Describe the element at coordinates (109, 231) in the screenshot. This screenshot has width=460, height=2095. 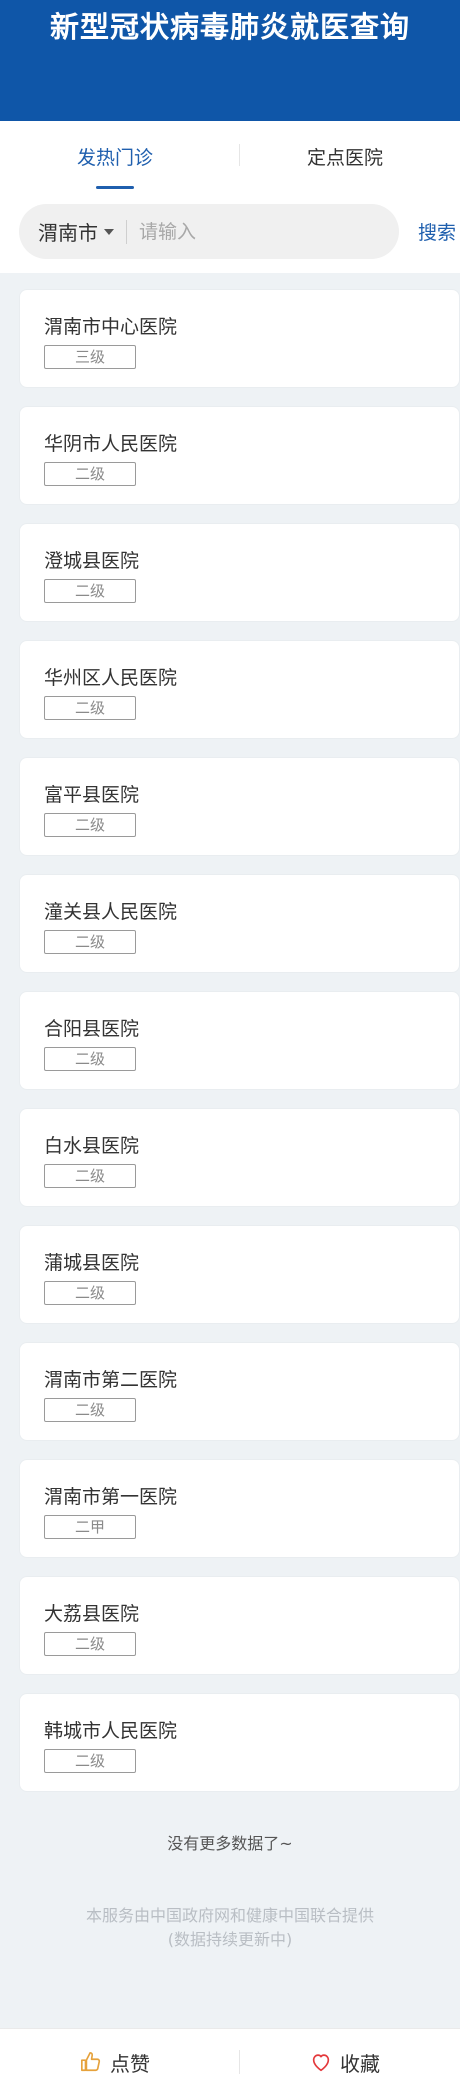
I see `caret-down-icon` at that location.